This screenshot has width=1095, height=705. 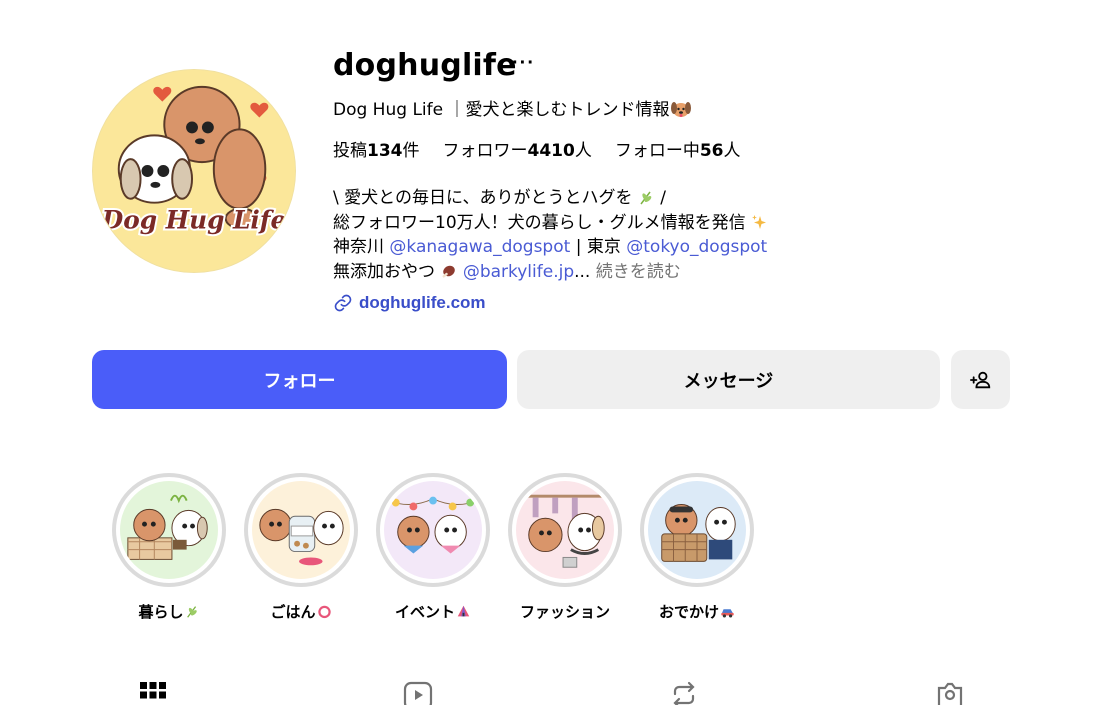 What do you see at coordinates (501, 110) in the screenshot?
I see `full-name-text: Dog Hug Life ｜愛犬と楽しむトレンド情報` at bounding box center [501, 110].